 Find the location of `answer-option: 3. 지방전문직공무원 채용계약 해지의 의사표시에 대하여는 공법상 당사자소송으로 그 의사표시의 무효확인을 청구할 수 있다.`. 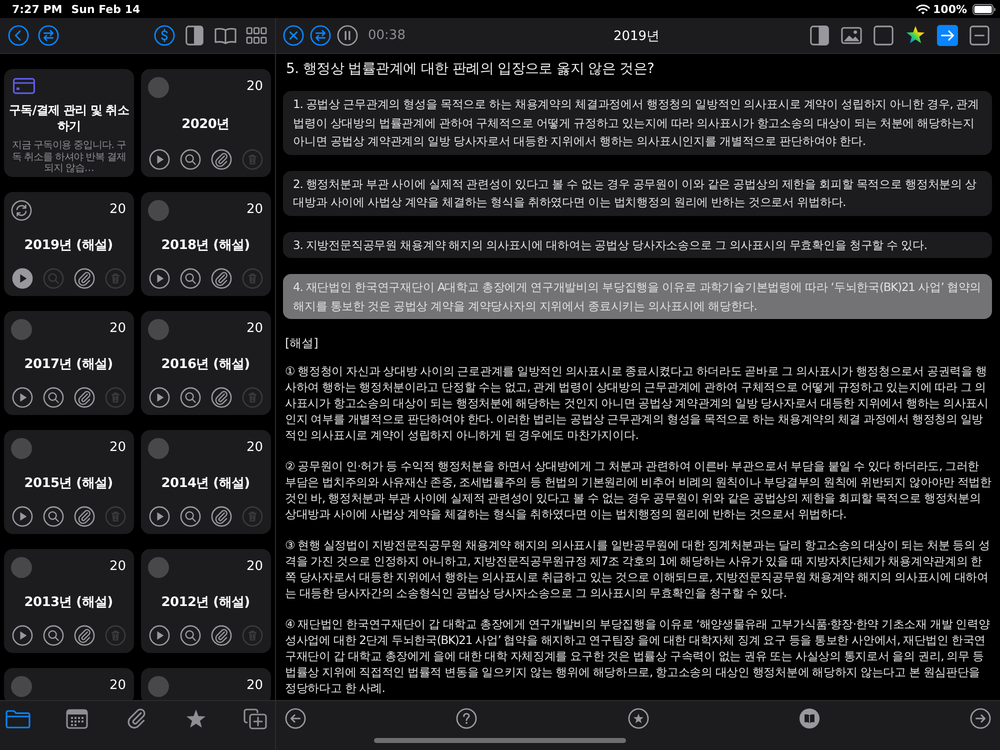

answer-option: 3. 지방전문직공무원 채용계약 해지의 의사표시에 대하여는 공법상 당사자소송으로 그 의사표시의 무효확인을 청구할 수 있다. is located at coordinates (637, 245).